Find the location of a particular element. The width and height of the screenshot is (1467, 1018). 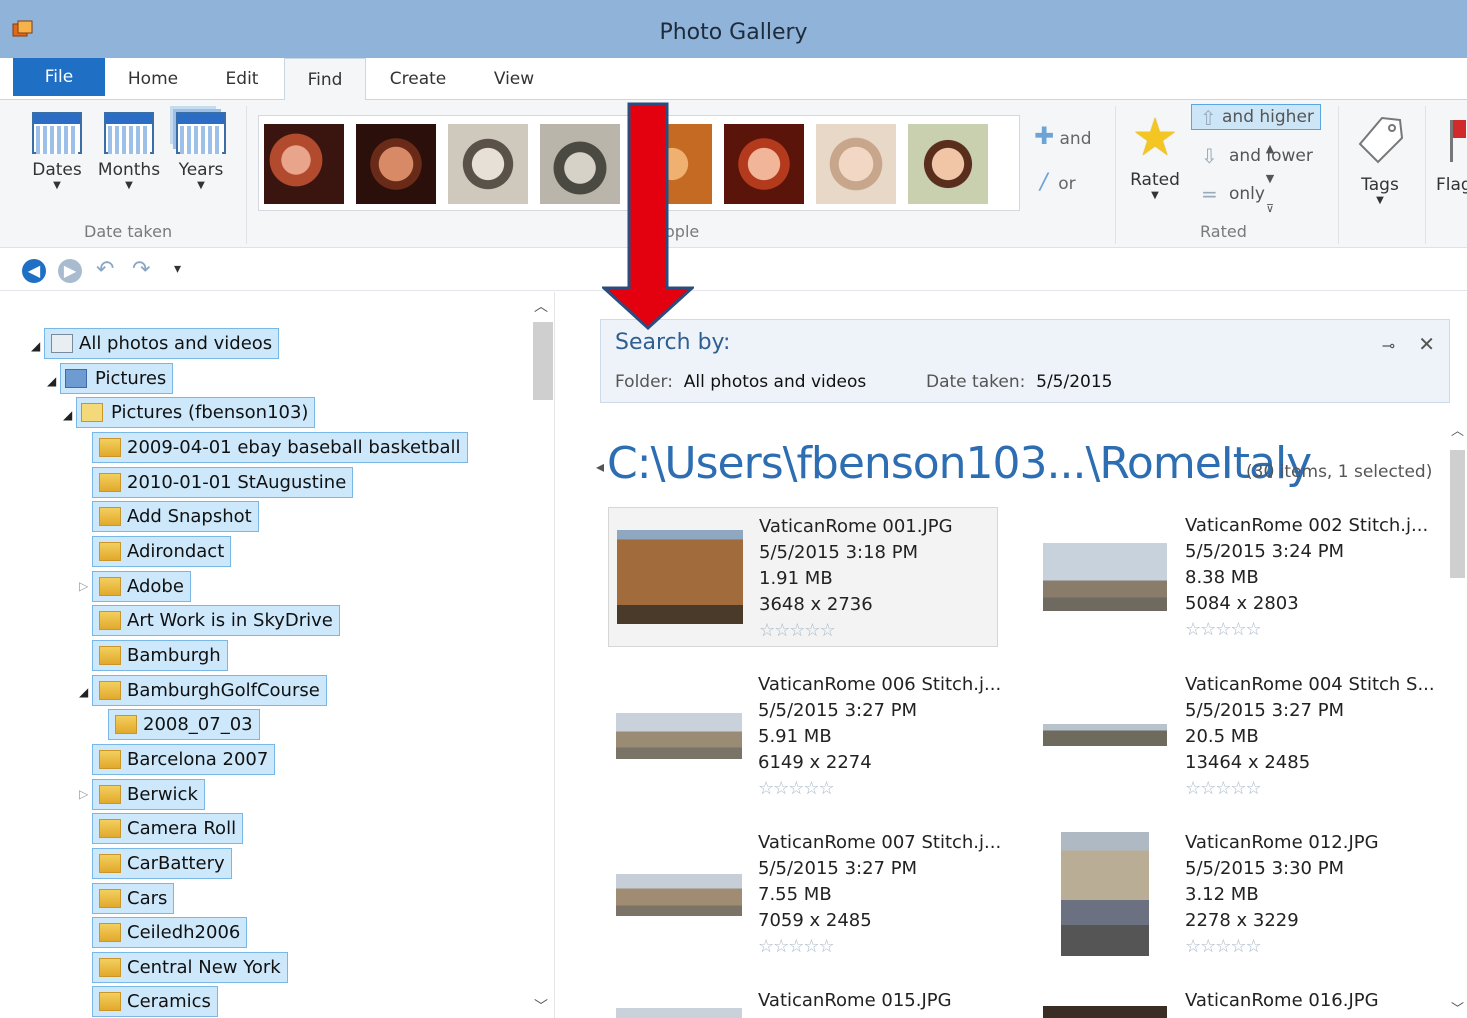

tags-button: Tags ▼ is located at coordinates (1380, 159).